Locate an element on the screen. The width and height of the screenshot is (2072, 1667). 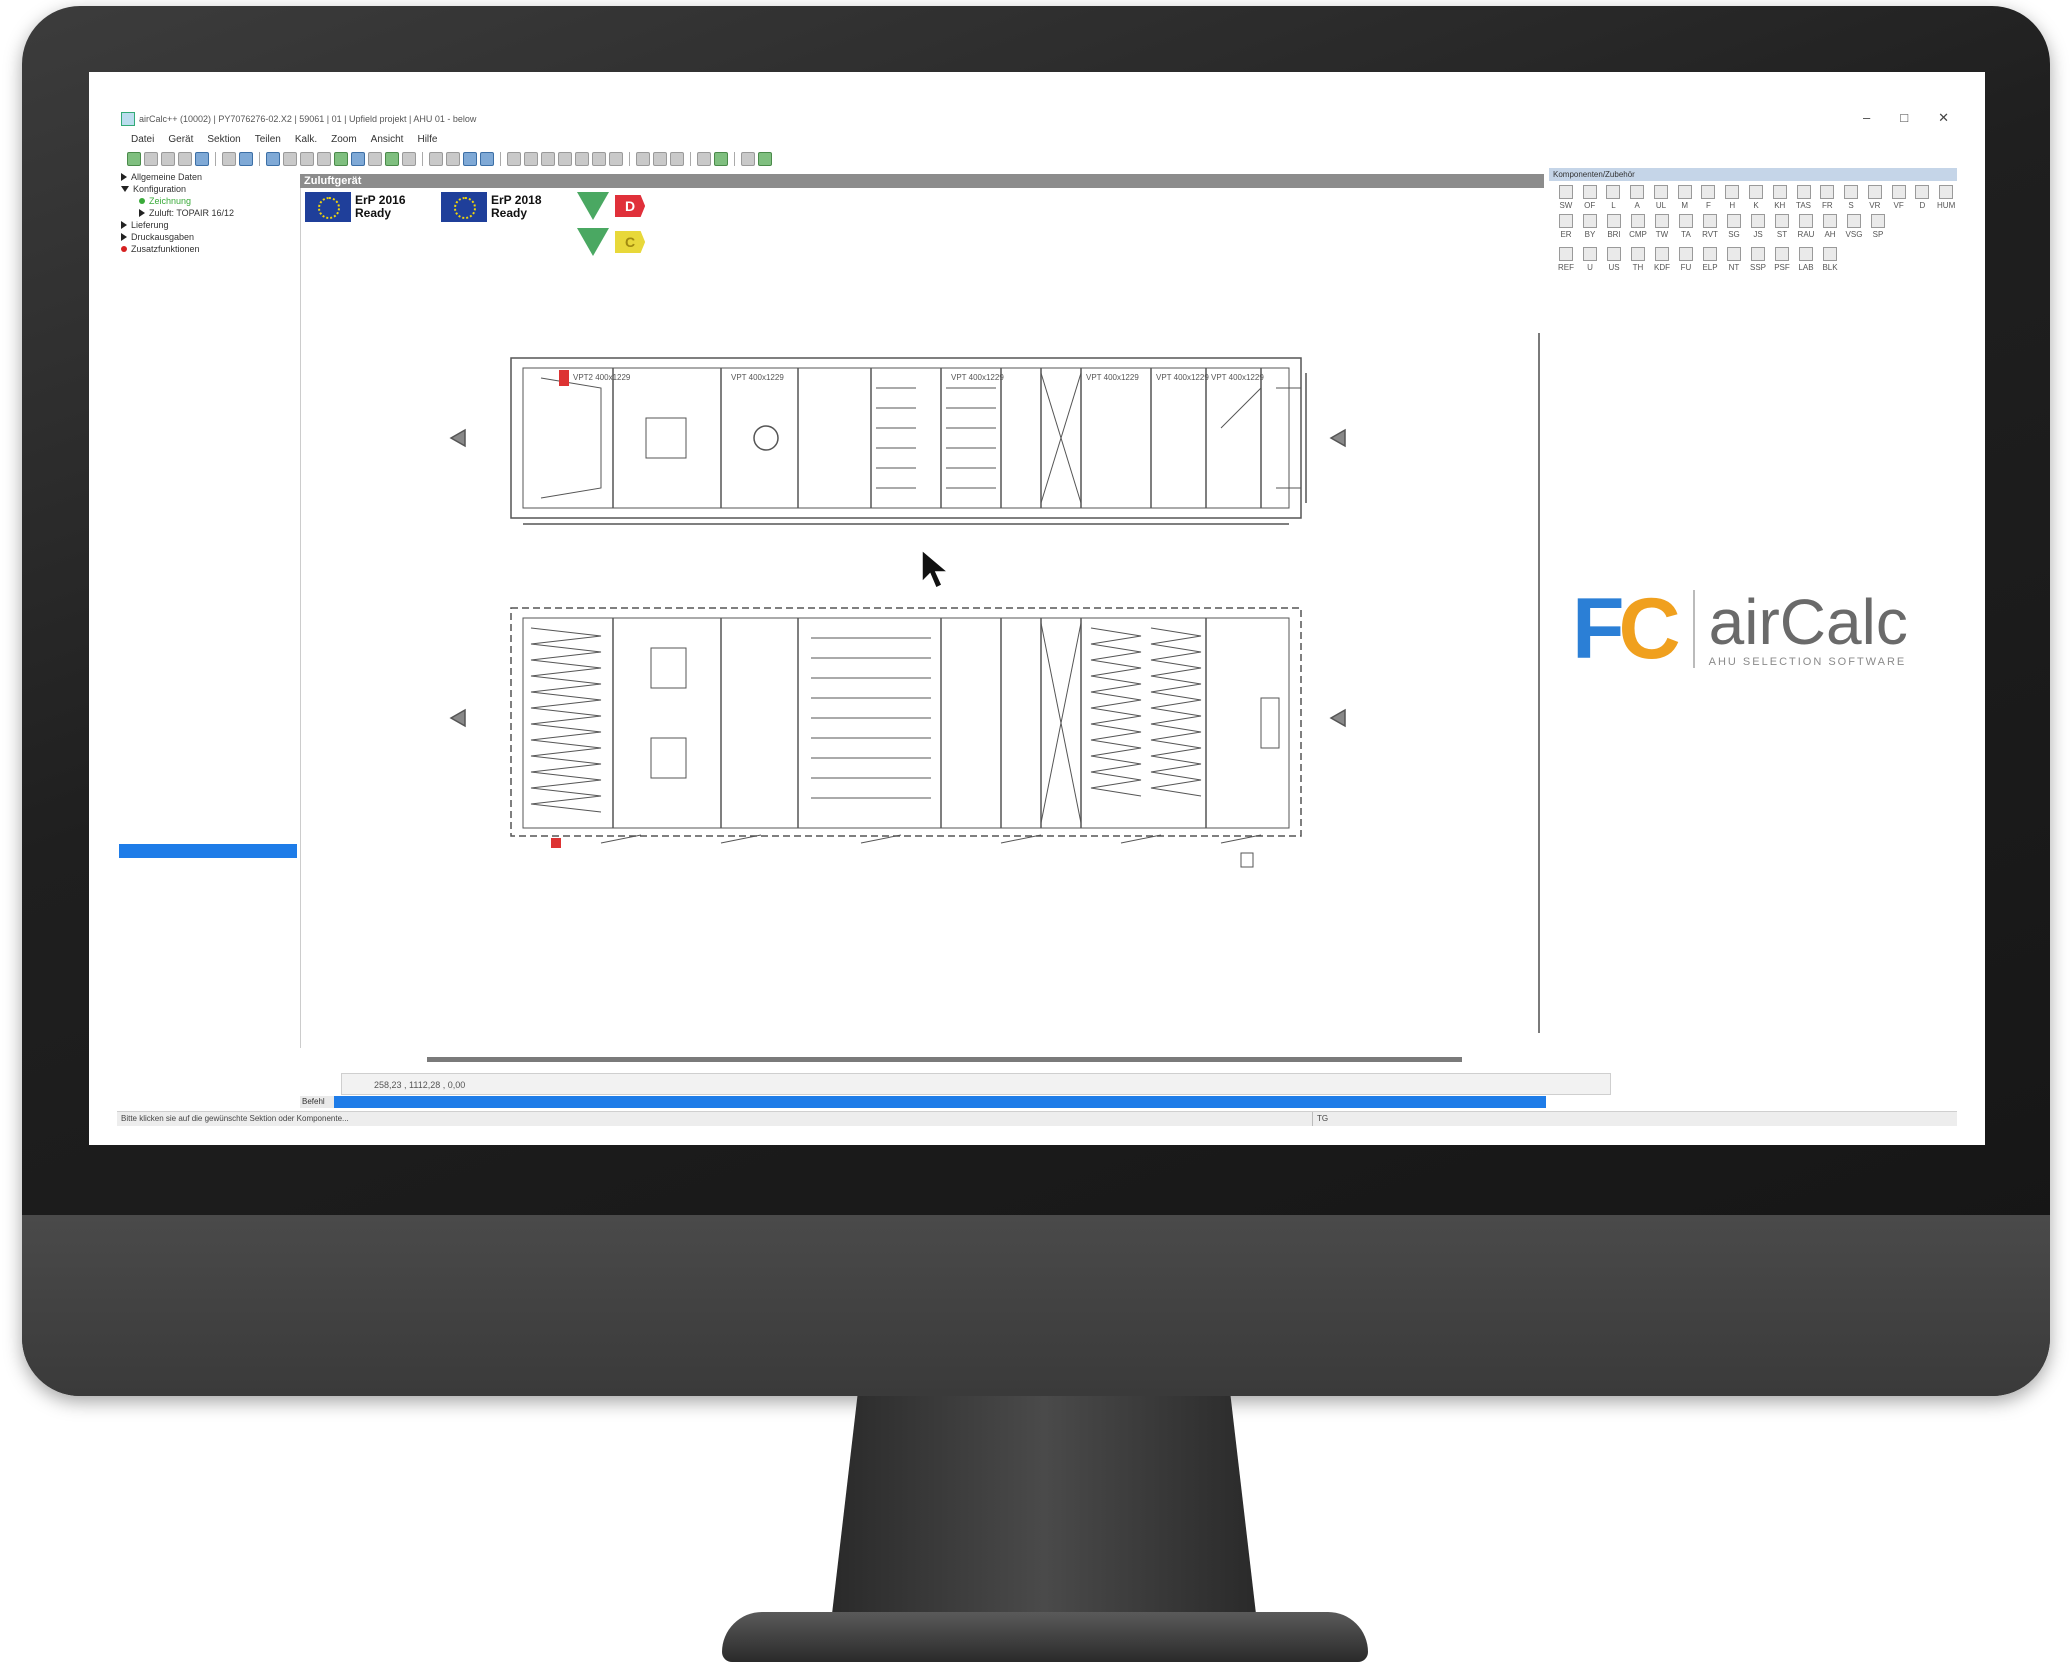
ahu-top-view is located at coordinates (906, 438).